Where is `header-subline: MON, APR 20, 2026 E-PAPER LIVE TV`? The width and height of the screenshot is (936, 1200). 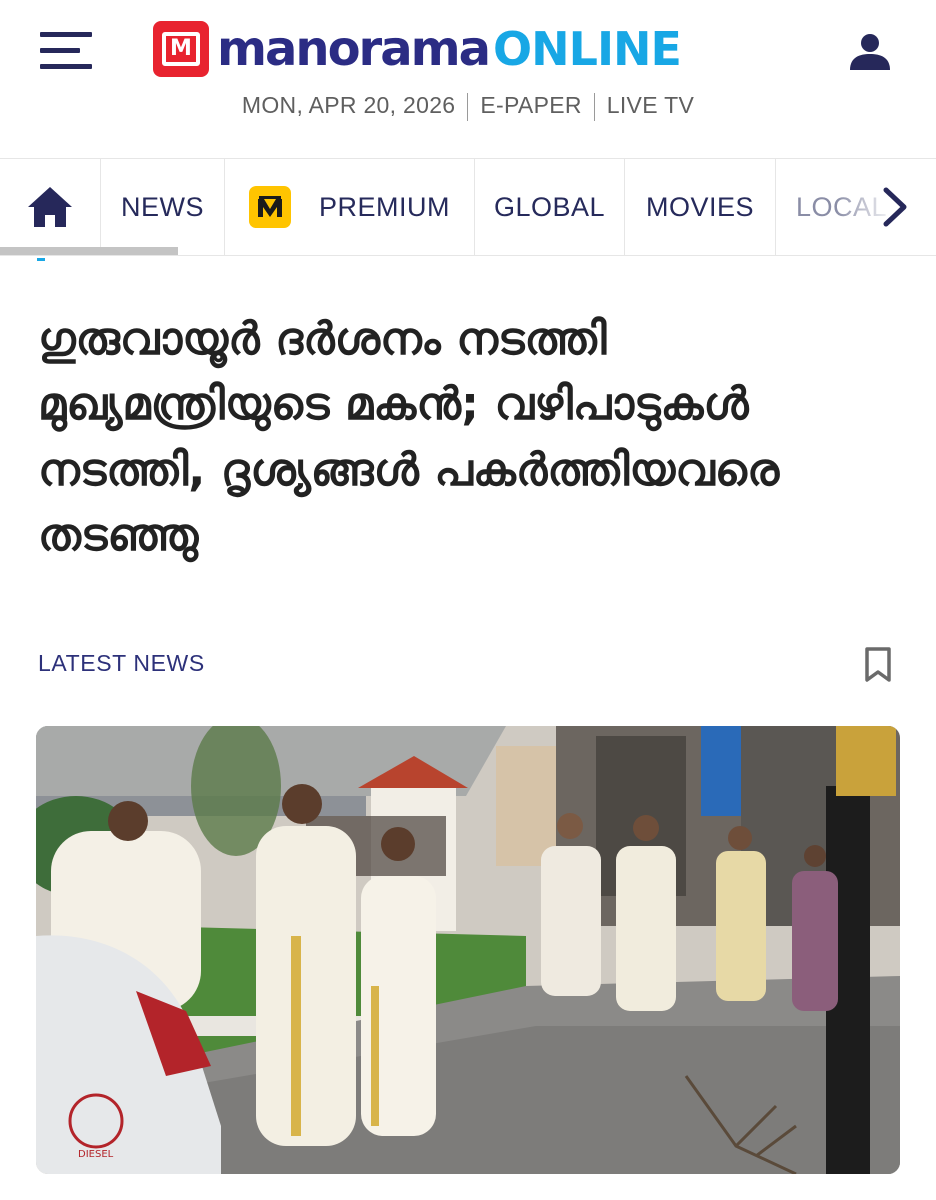
header-subline: MON, APR 20, 2026 E-PAPER LIVE TV is located at coordinates (468, 106).